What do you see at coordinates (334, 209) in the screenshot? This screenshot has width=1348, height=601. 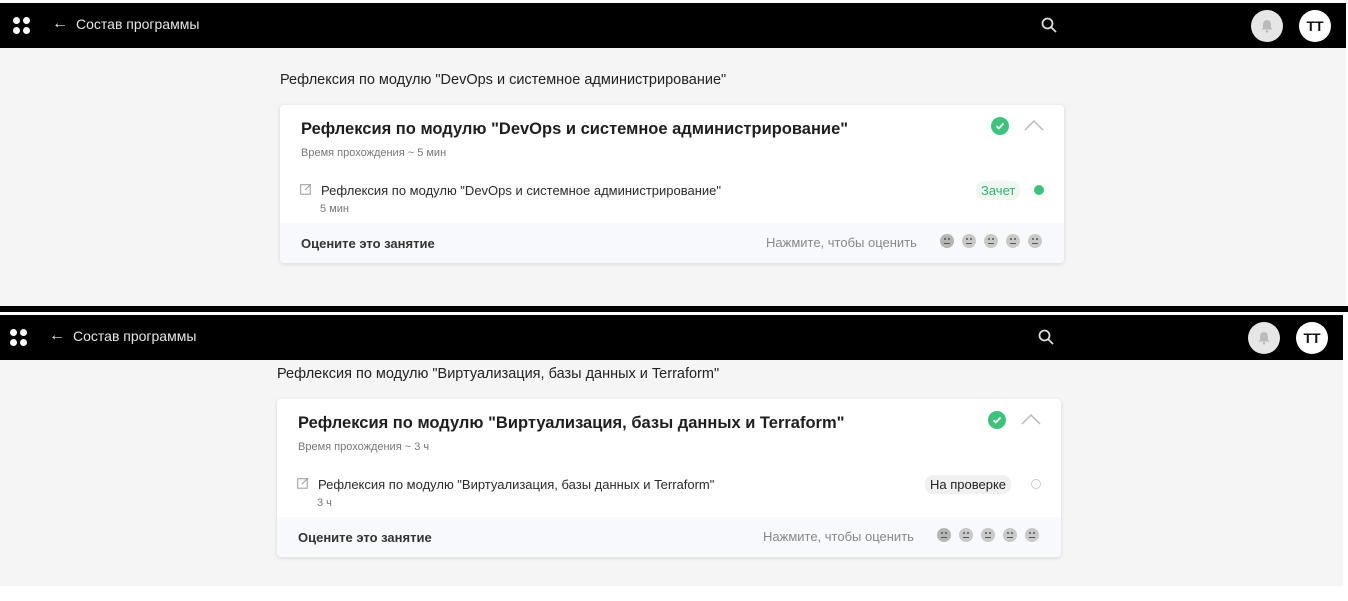 I see `task-duration: 5 мин` at bounding box center [334, 209].